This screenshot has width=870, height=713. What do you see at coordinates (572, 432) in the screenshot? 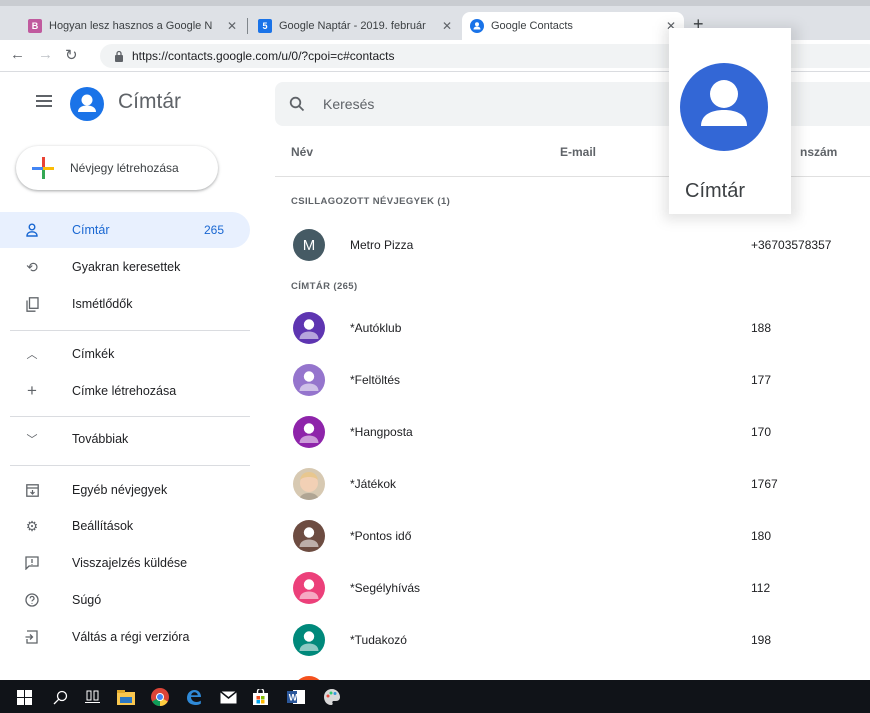
I see `contact-row: *Hangposta 170` at bounding box center [572, 432].